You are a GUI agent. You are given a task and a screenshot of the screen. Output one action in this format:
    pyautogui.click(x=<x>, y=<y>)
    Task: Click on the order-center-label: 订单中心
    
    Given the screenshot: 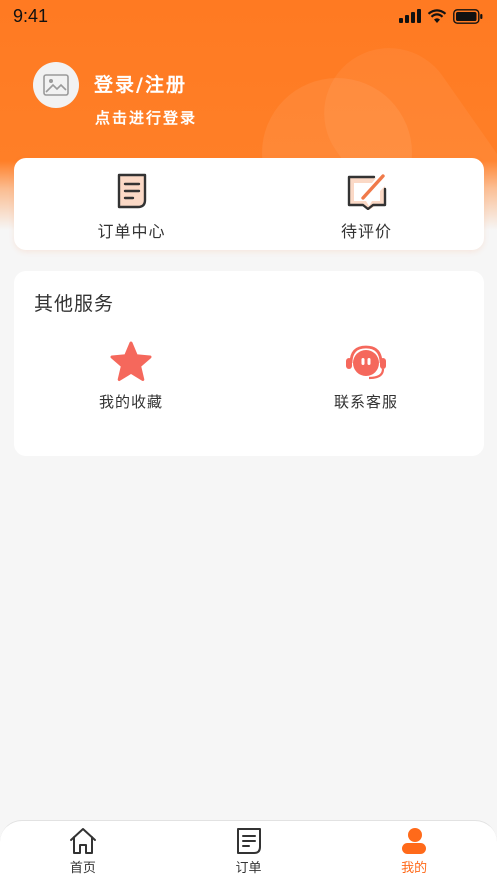 What is the action you would take?
    pyautogui.click(x=131, y=231)
    